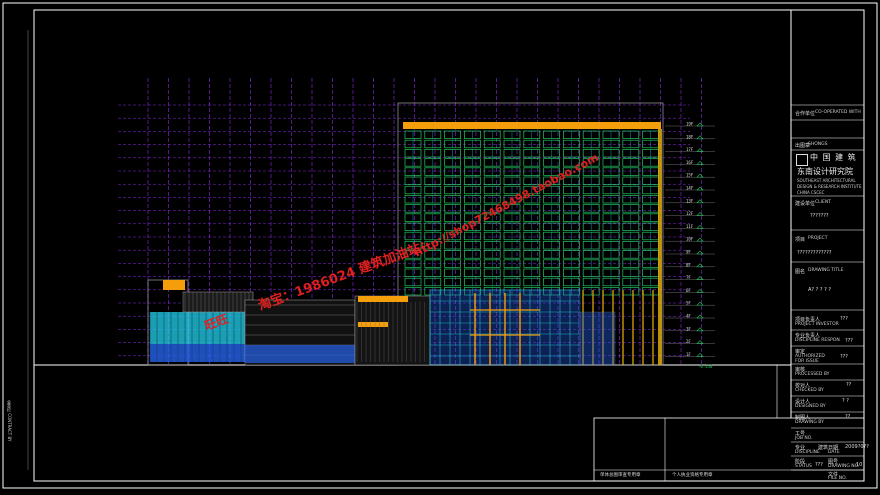  Describe the element at coordinates (805, 114) in the screenshot. I see `cooperate-label: 合作单位` at that location.